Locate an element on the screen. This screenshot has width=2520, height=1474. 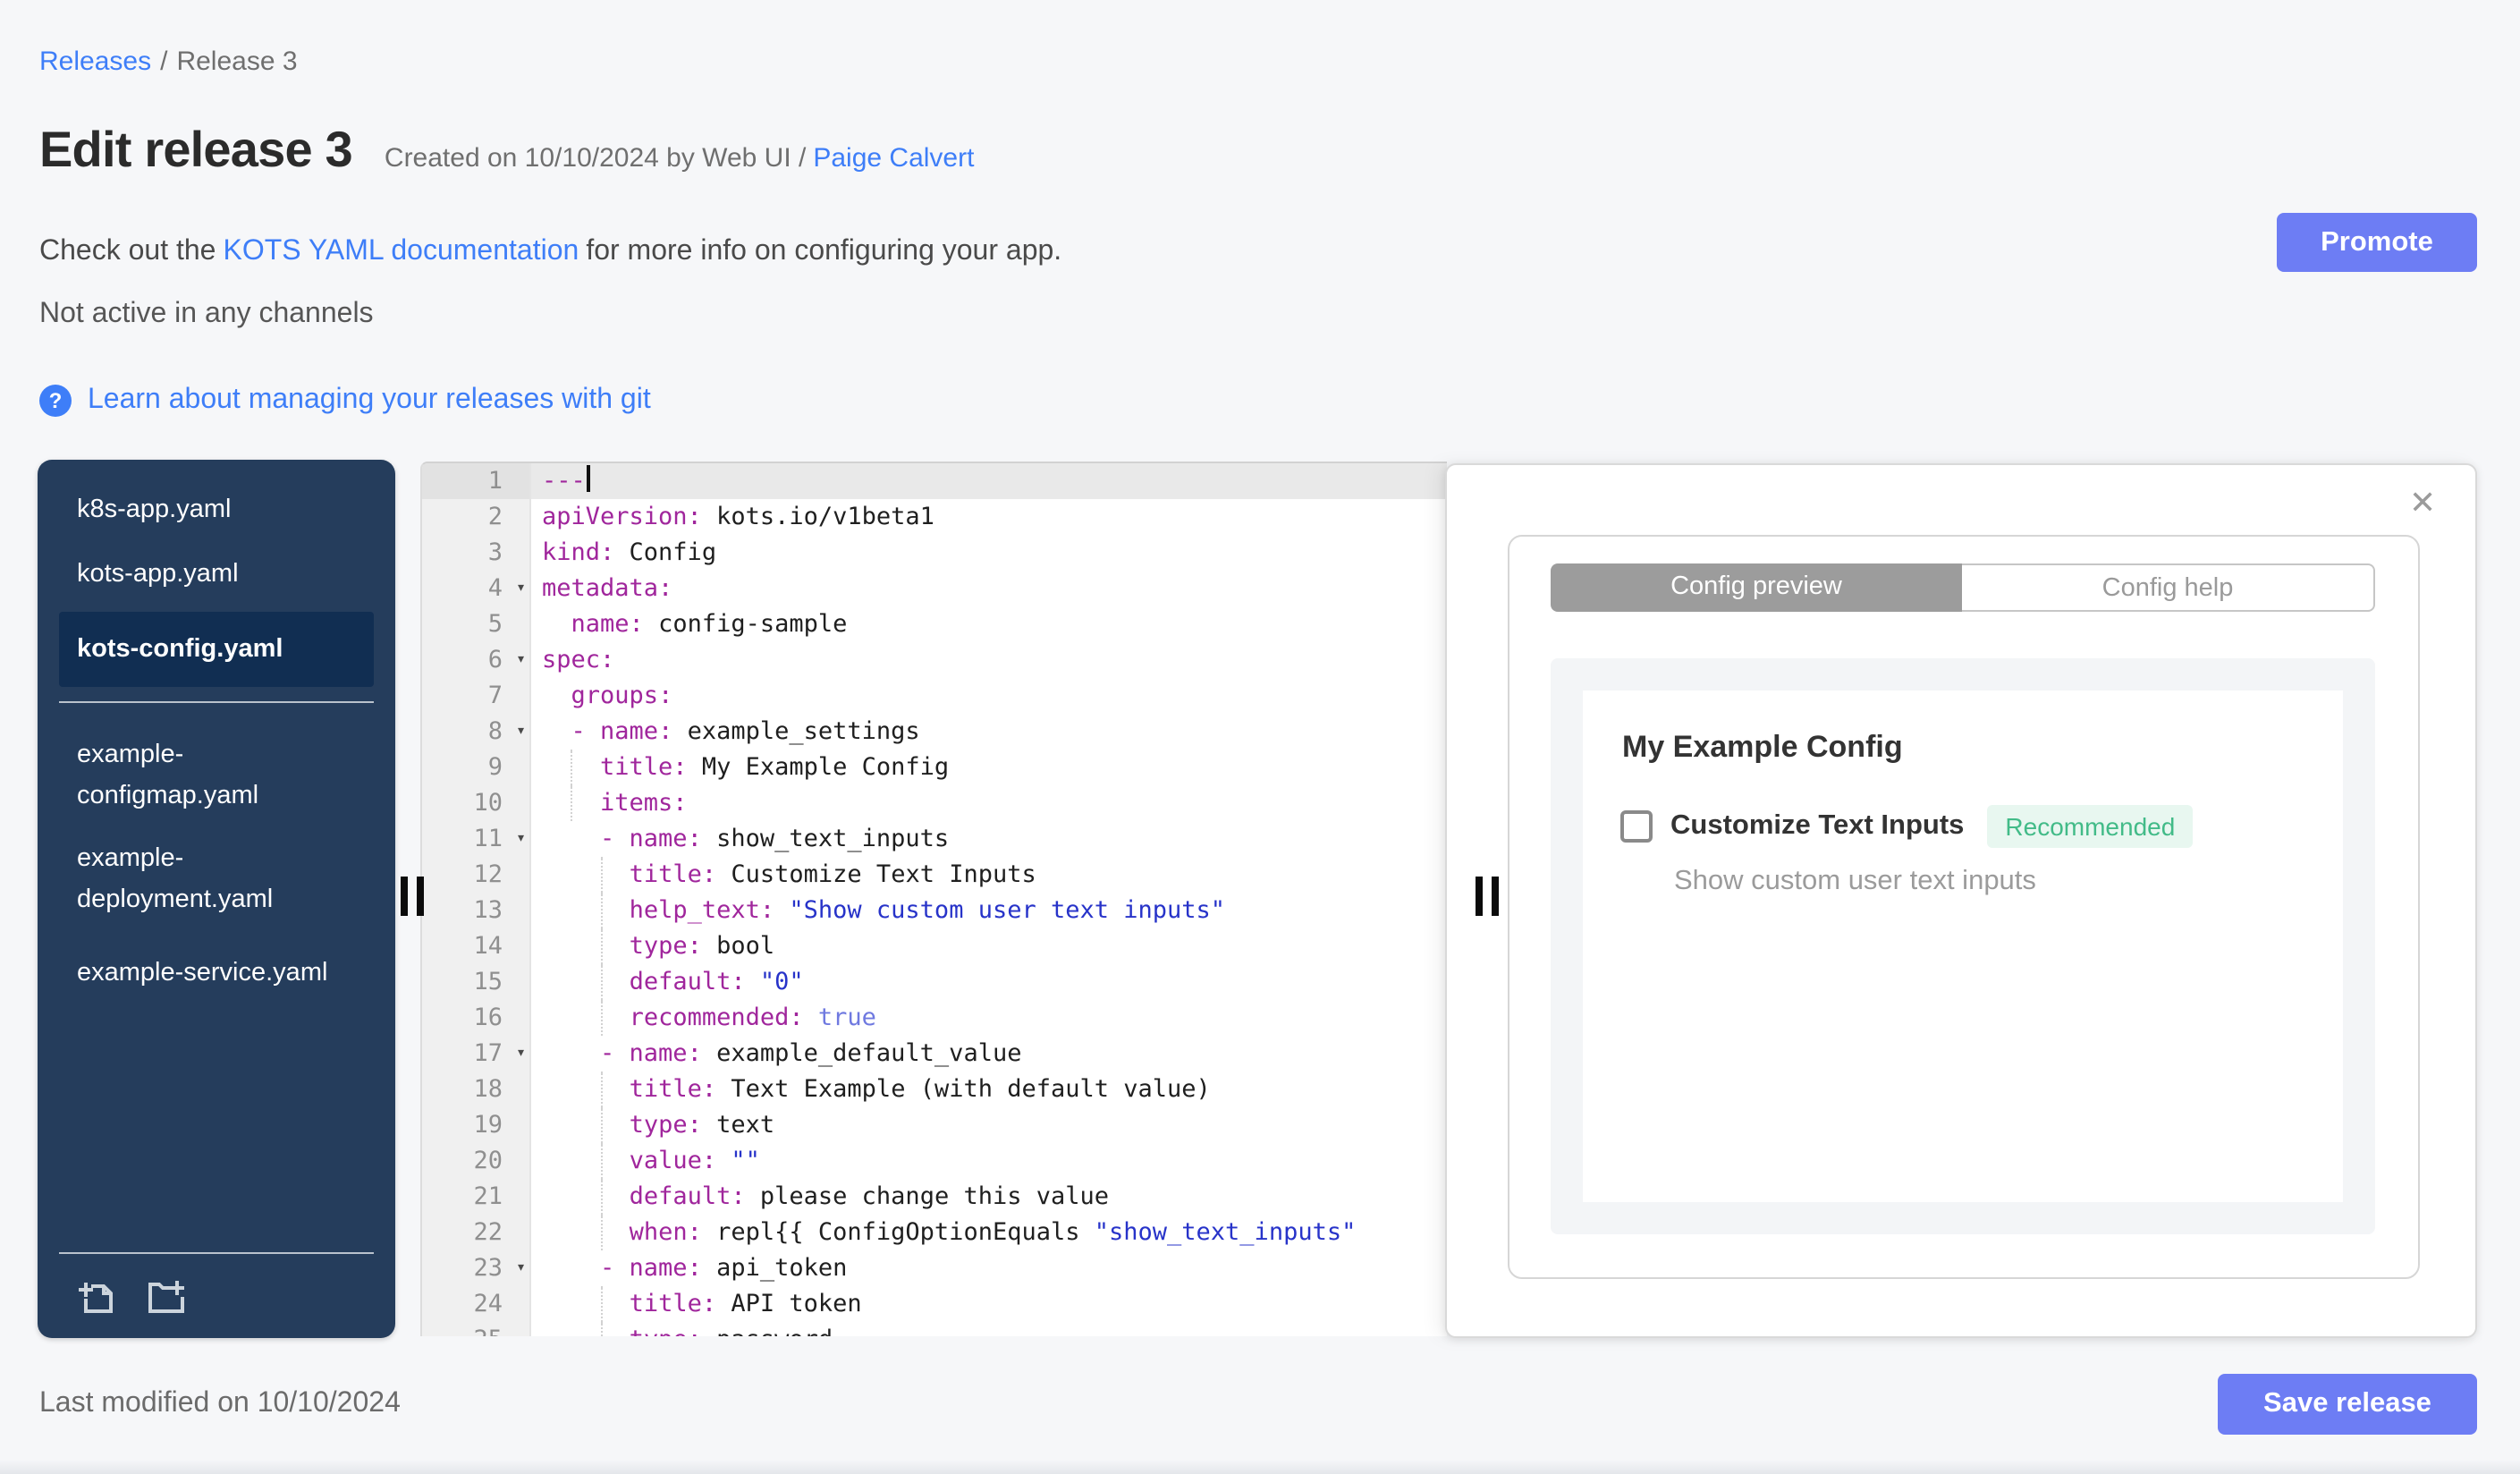
editor-line-17: 17 ▾ - name: example_default_value is located at coordinates (935, 1054).